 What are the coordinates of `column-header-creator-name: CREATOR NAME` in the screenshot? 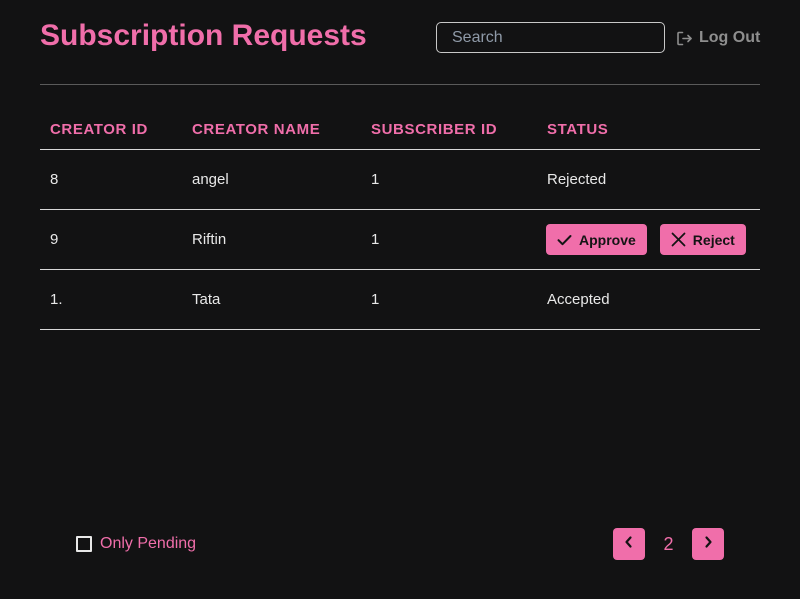 It's located at (271, 130).